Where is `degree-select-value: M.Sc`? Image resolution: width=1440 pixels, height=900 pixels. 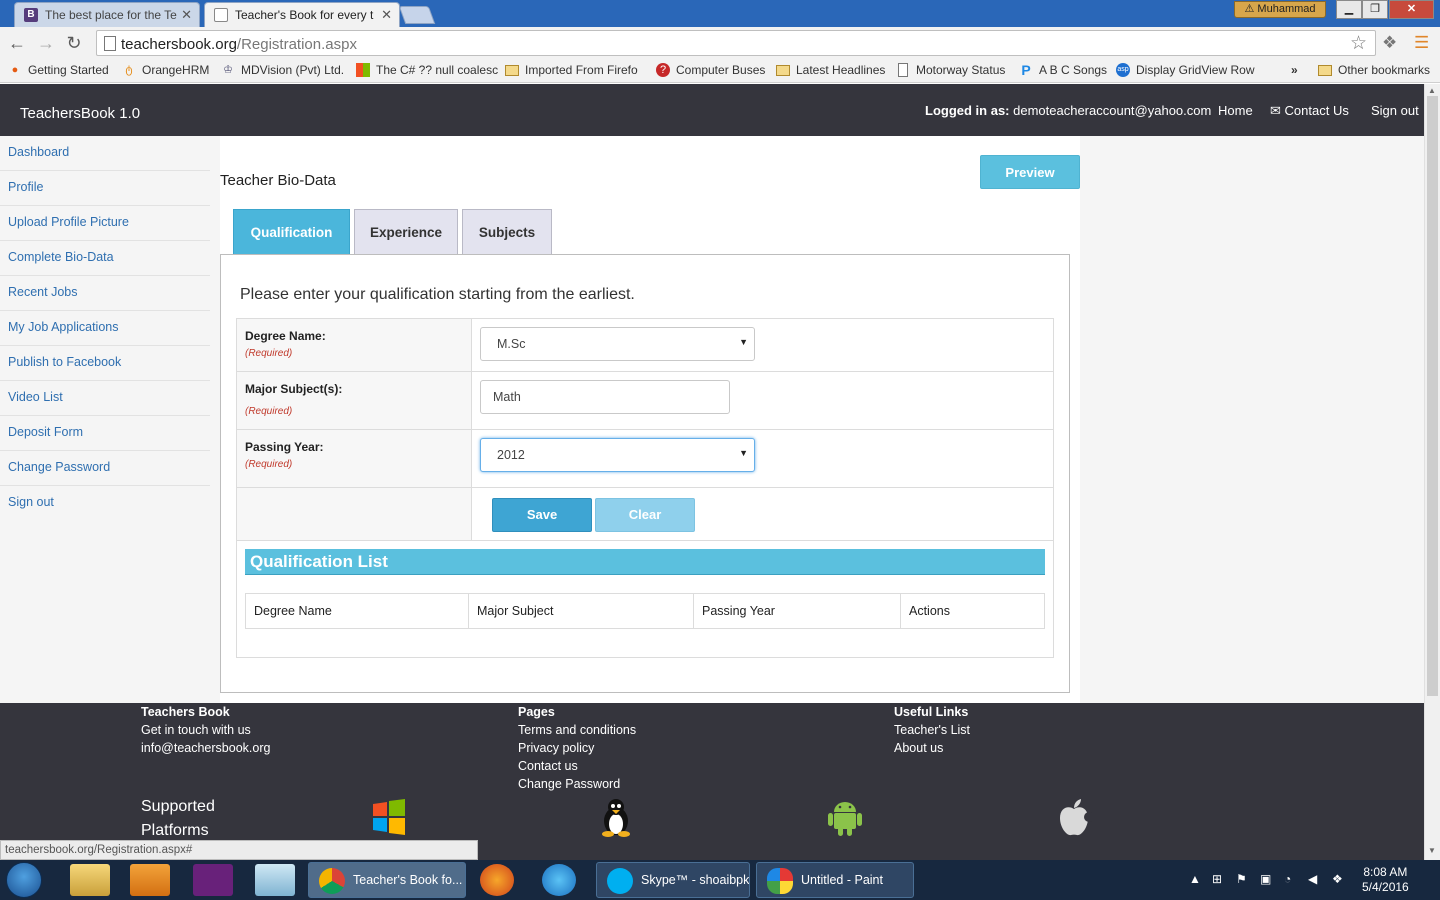 degree-select-value: M.Sc is located at coordinates (511, 344).